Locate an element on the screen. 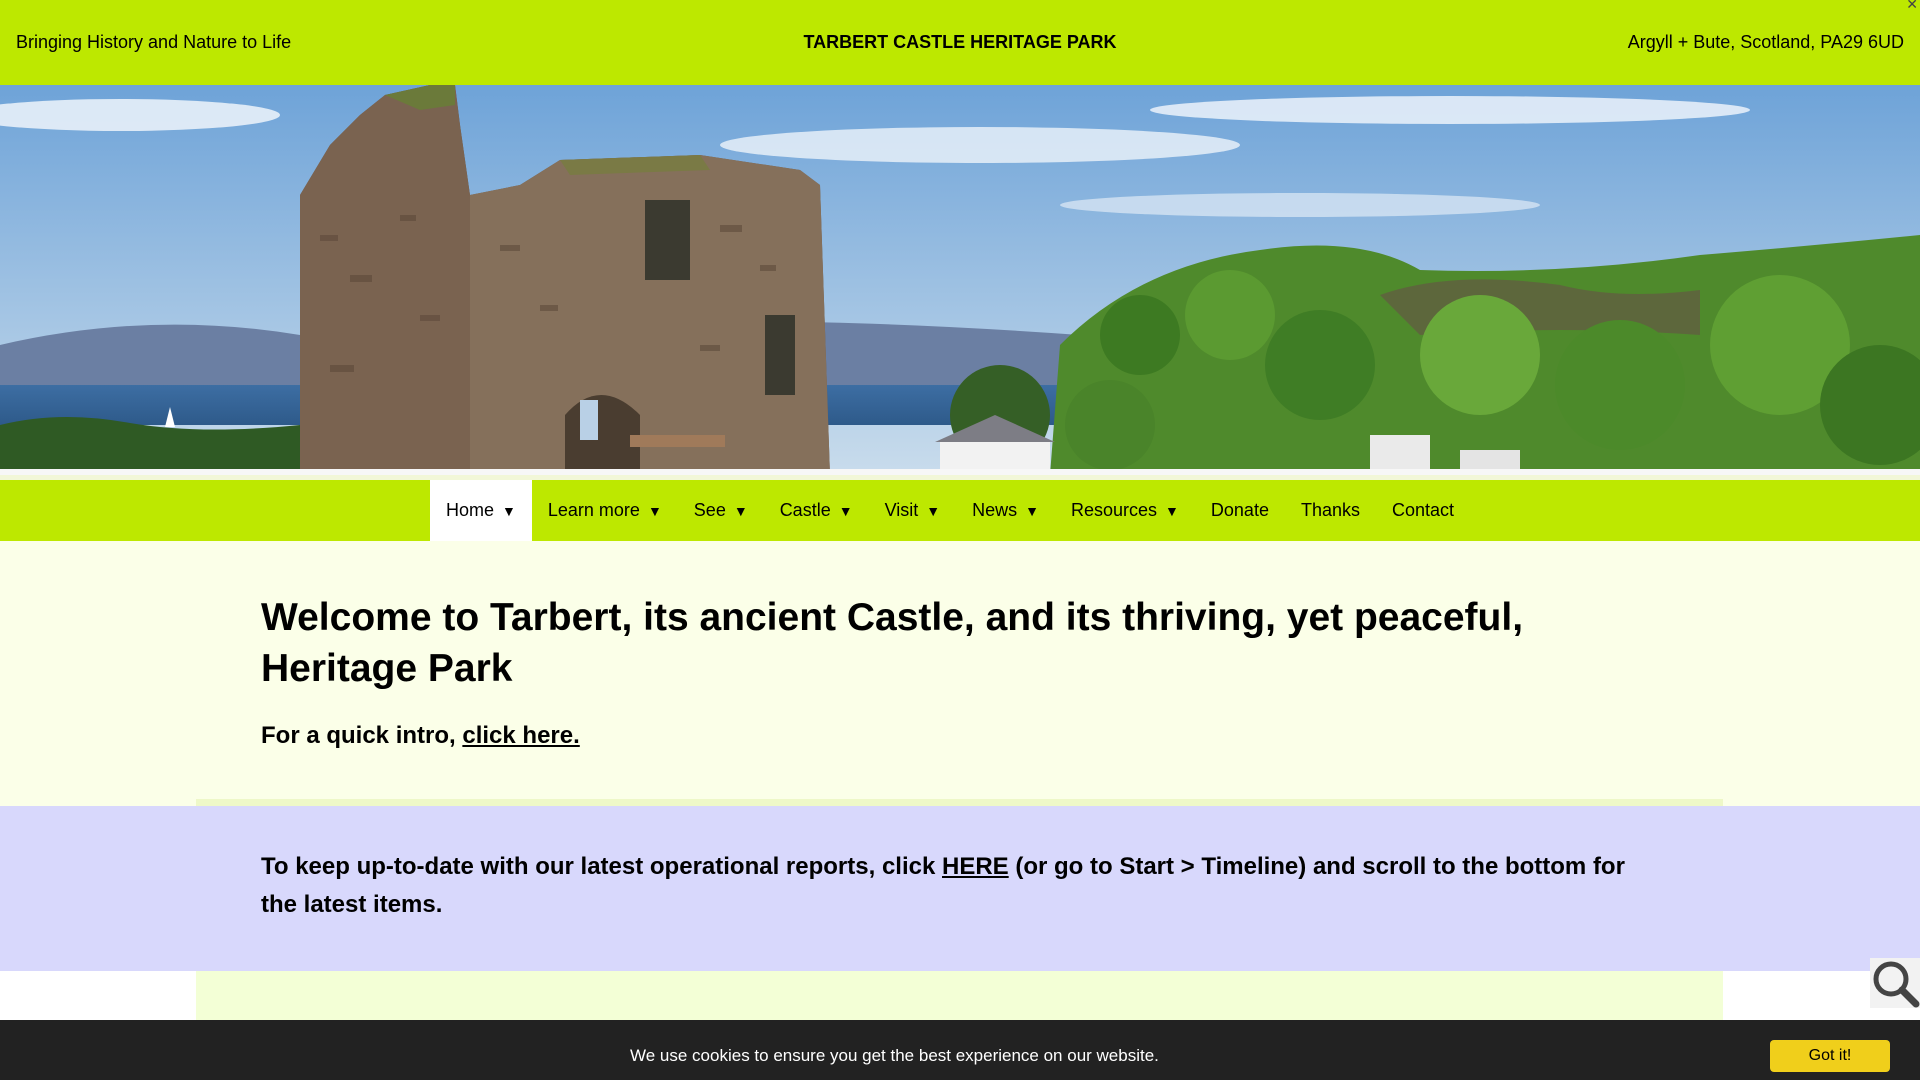  nav-item-contact: Contact is located at coordinates (1423, 510).